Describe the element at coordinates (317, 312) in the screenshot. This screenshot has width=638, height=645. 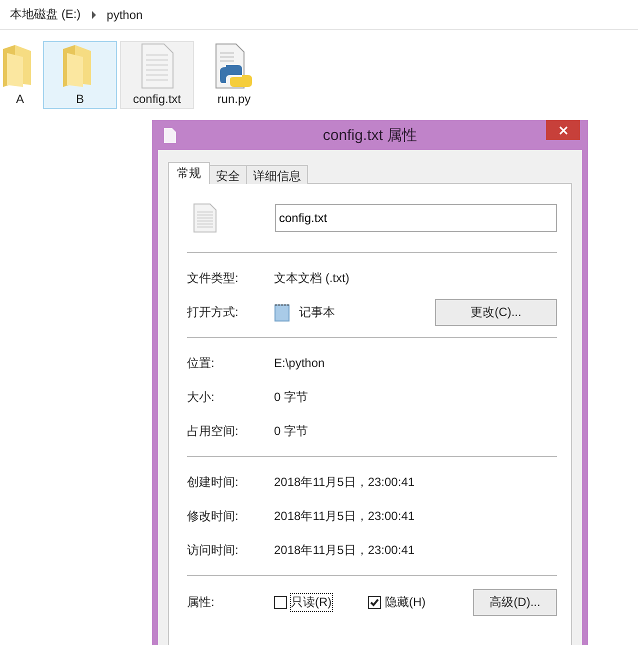
I see `property-value: 记事本` at that location.